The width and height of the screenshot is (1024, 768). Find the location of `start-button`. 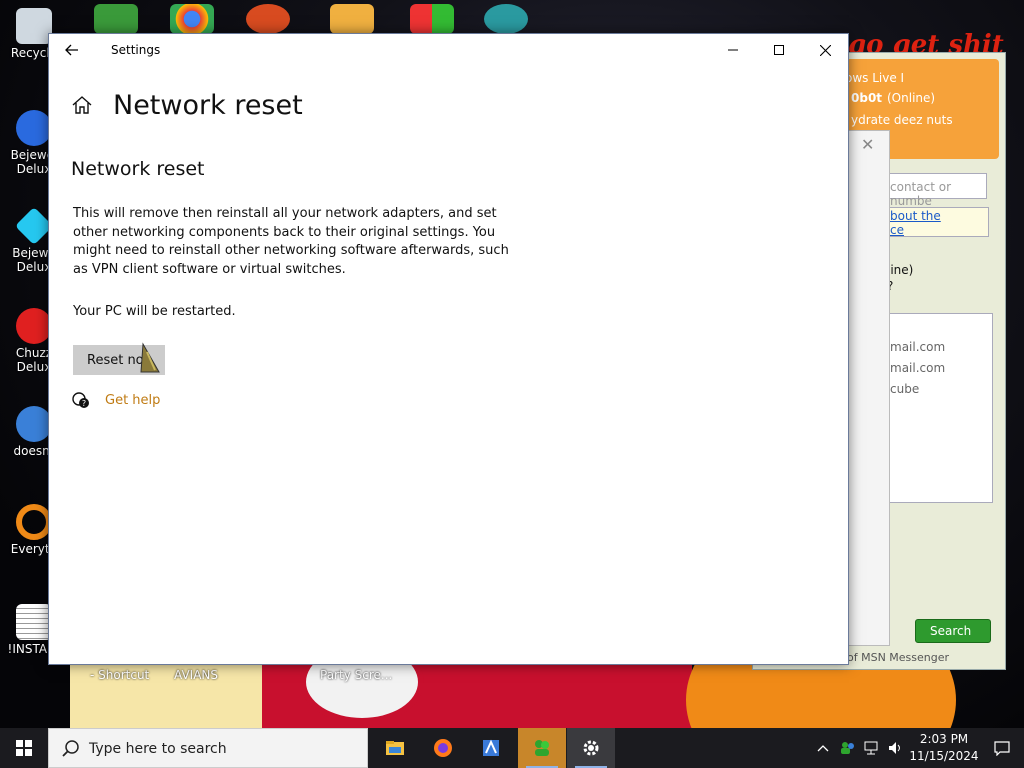

start-button is located at coordinates (24, 748).